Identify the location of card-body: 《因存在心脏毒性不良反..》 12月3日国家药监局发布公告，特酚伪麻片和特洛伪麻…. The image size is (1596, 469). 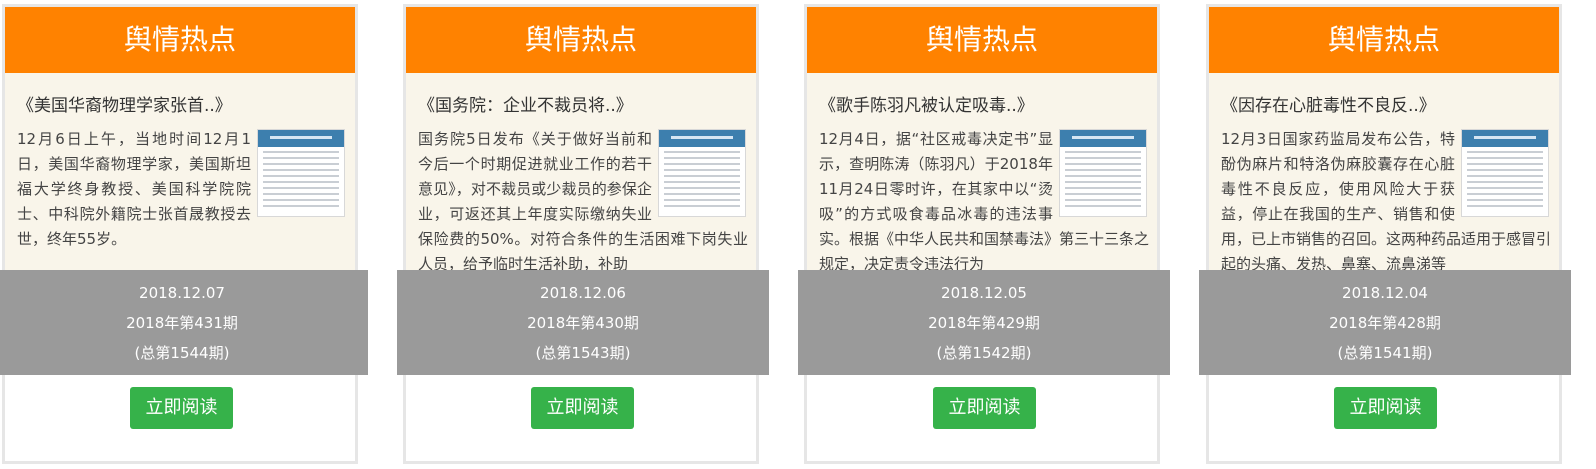
(1384, 175).